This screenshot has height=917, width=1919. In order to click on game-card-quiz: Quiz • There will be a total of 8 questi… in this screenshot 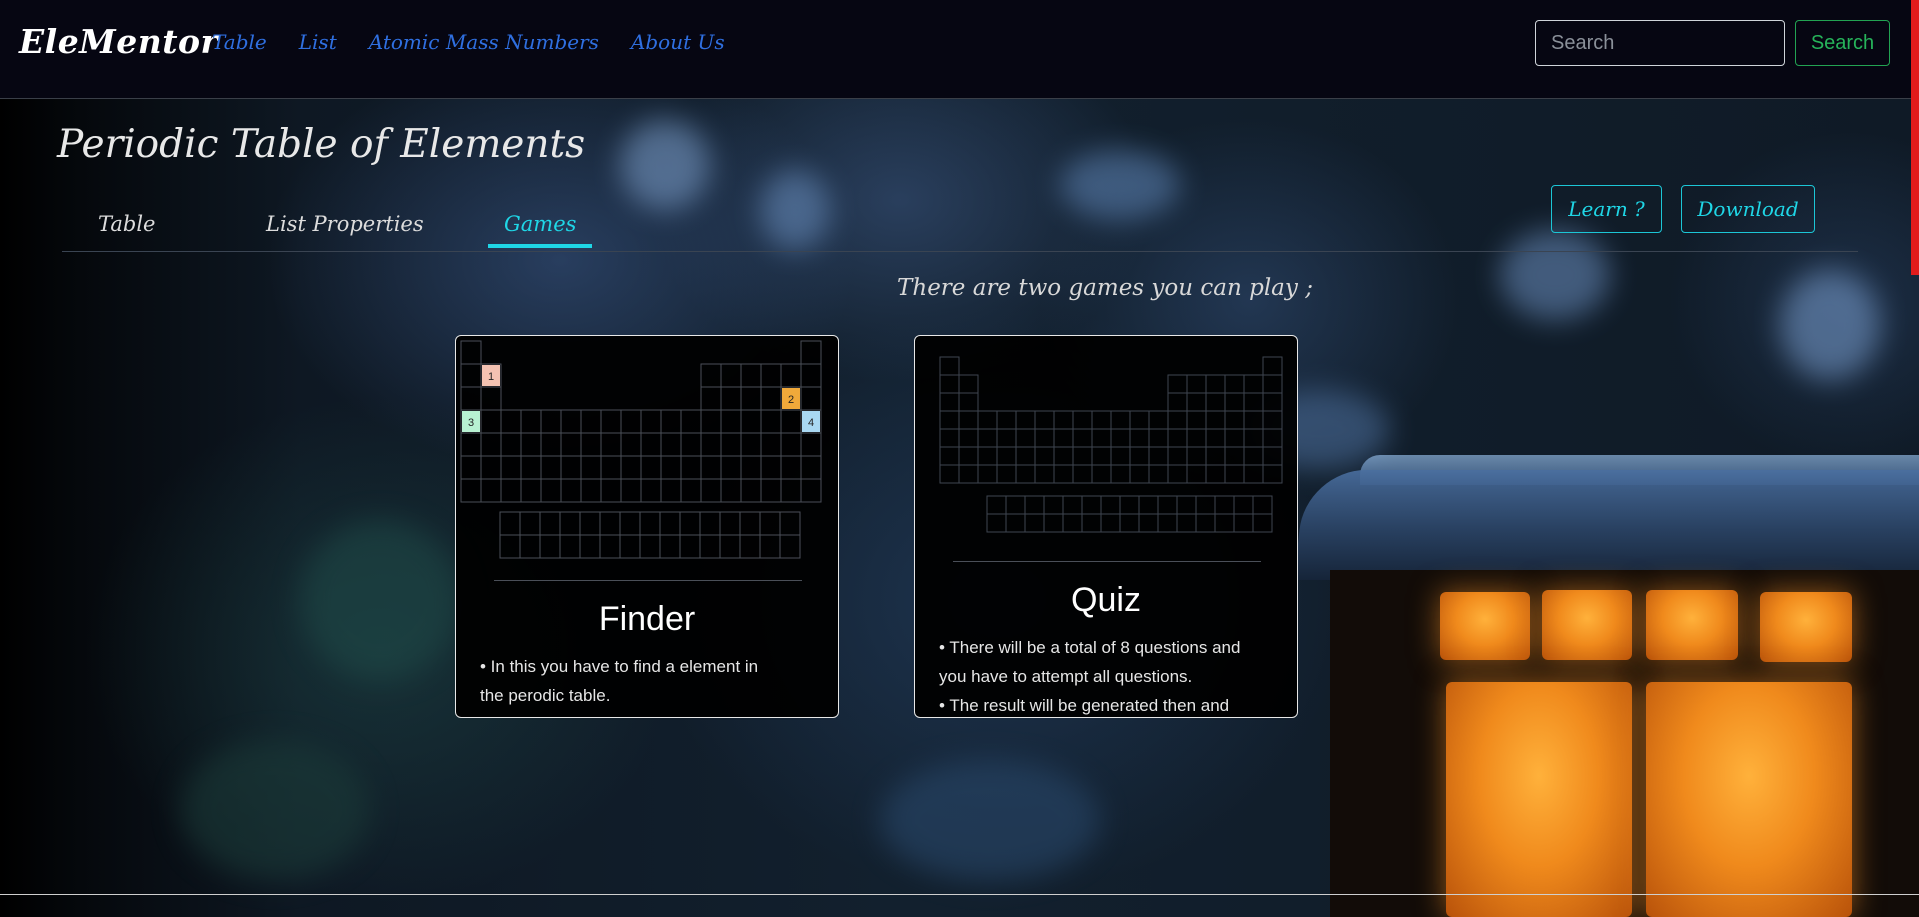, I will do `click(1106, 526)`.